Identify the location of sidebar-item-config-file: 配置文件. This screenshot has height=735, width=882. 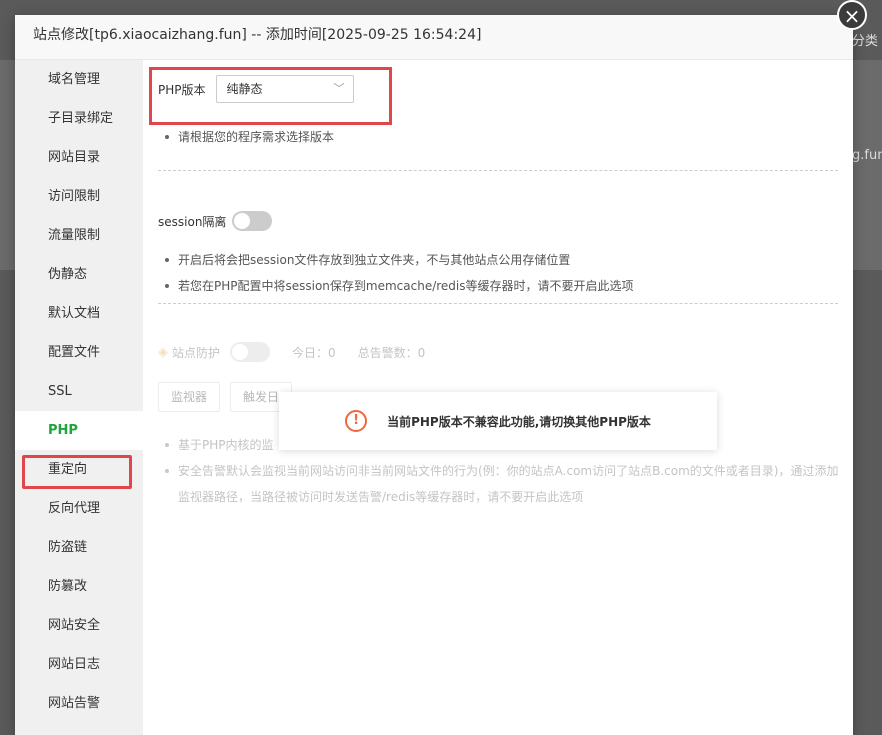
(79, 352).